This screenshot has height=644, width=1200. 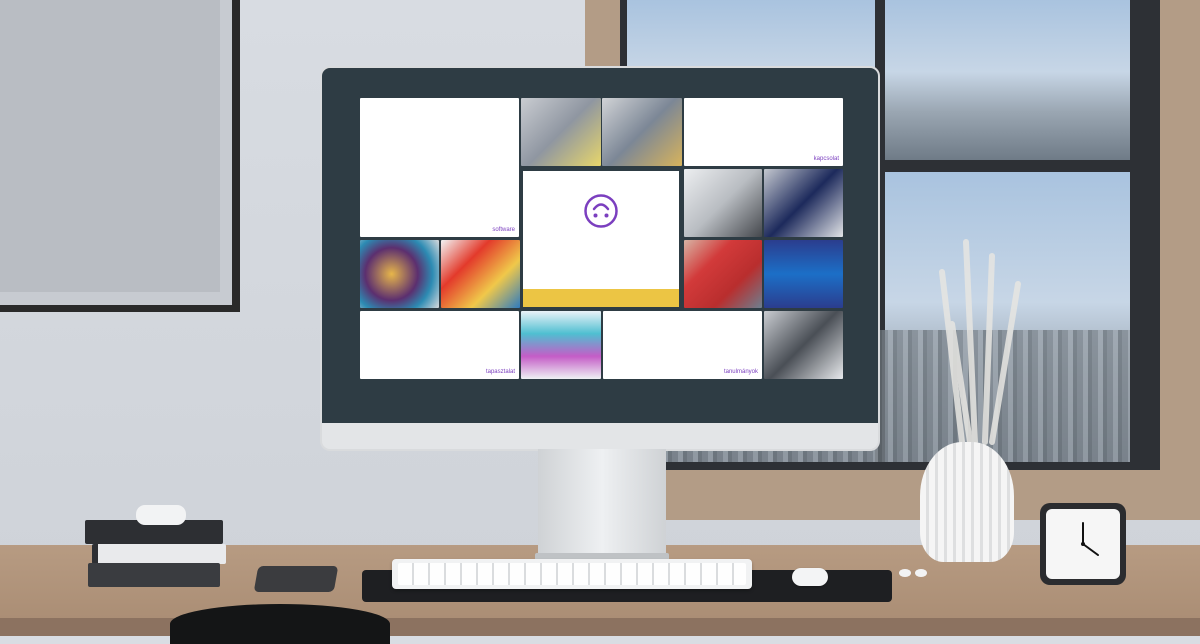 I want to click on wall-picture-mat, so click(x=110, y=146).